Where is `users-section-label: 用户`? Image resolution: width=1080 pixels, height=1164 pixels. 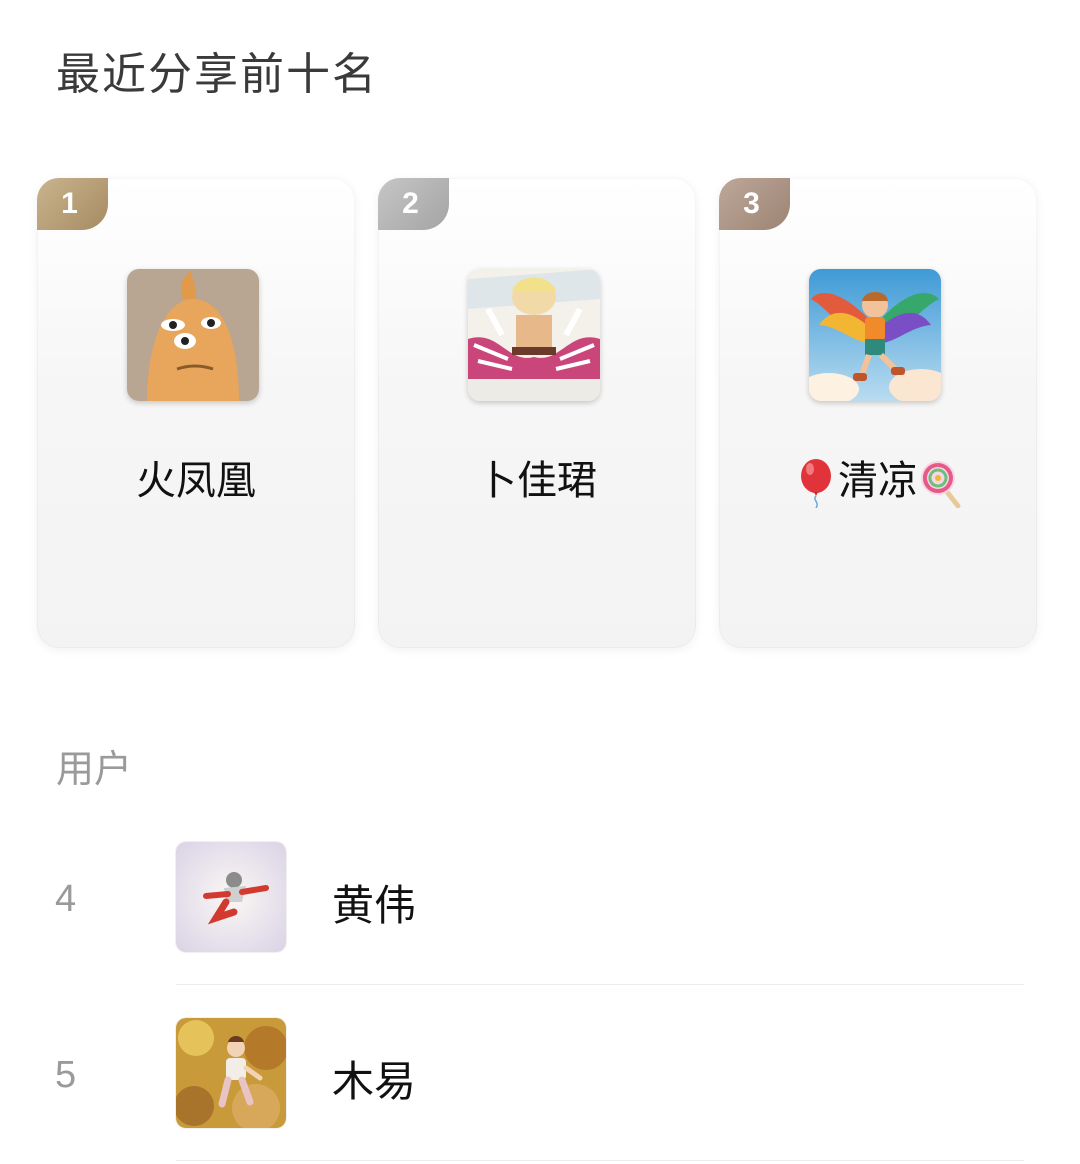
users-section-label: 用户 is located at coordinates (94, 769).